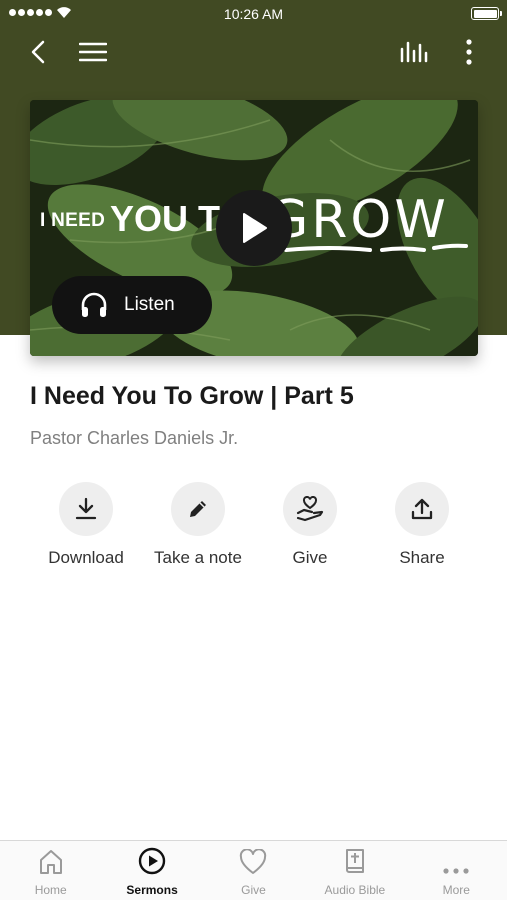 Image resolution: width=507 pixels, height=900 pixels. I want to click on play-icon, so click(255, 228).